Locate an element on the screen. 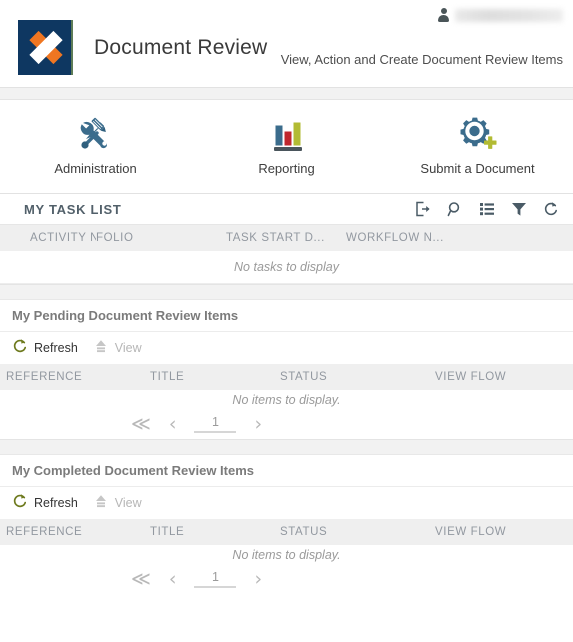 Image resolution: width=573 pixels, height=642 pixels. pending-action-row: Refresh View is located at coordinates (286, 348).